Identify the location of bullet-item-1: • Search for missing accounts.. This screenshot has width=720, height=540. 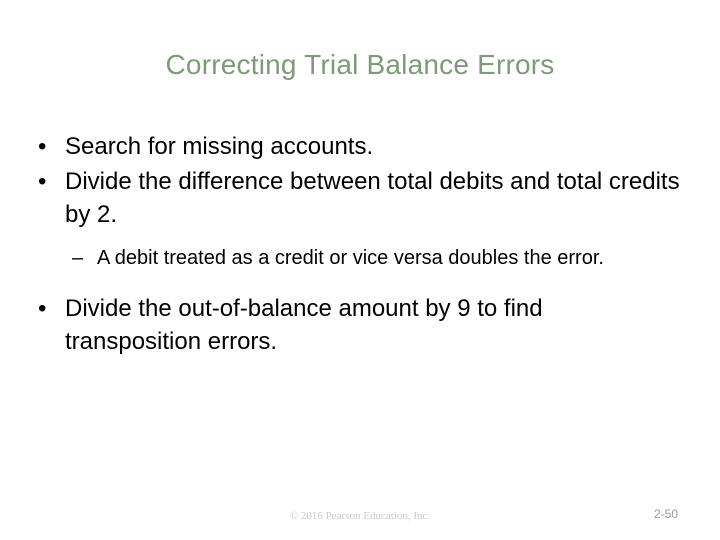
(356, 146).